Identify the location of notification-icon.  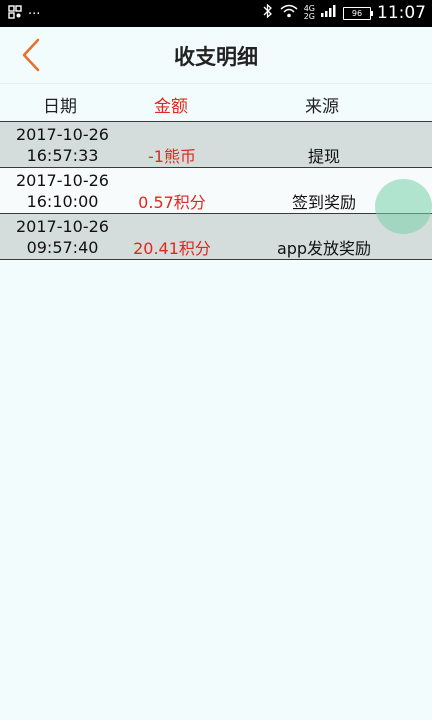
(15, 14).